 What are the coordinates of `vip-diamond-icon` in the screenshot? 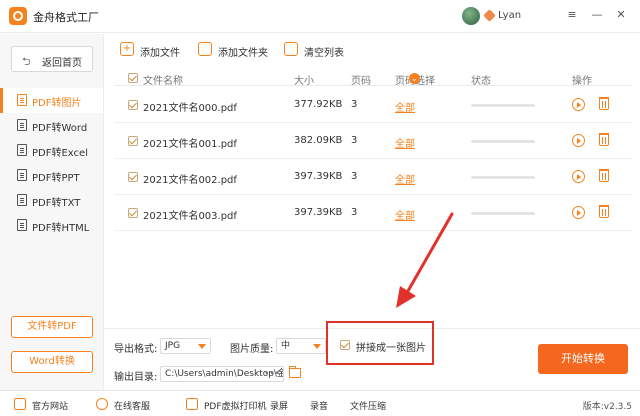 It's located at (489, 15).